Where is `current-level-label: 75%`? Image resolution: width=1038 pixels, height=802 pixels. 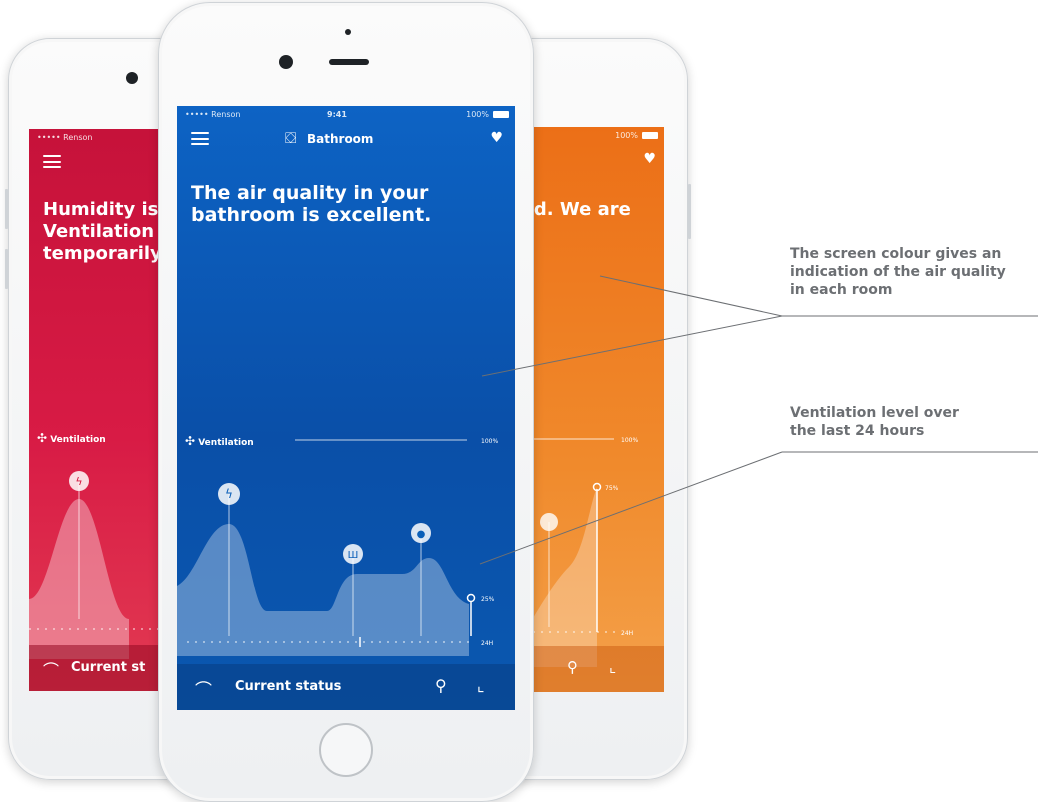
current-level-label: 75% is located at coordinates (612, 488).